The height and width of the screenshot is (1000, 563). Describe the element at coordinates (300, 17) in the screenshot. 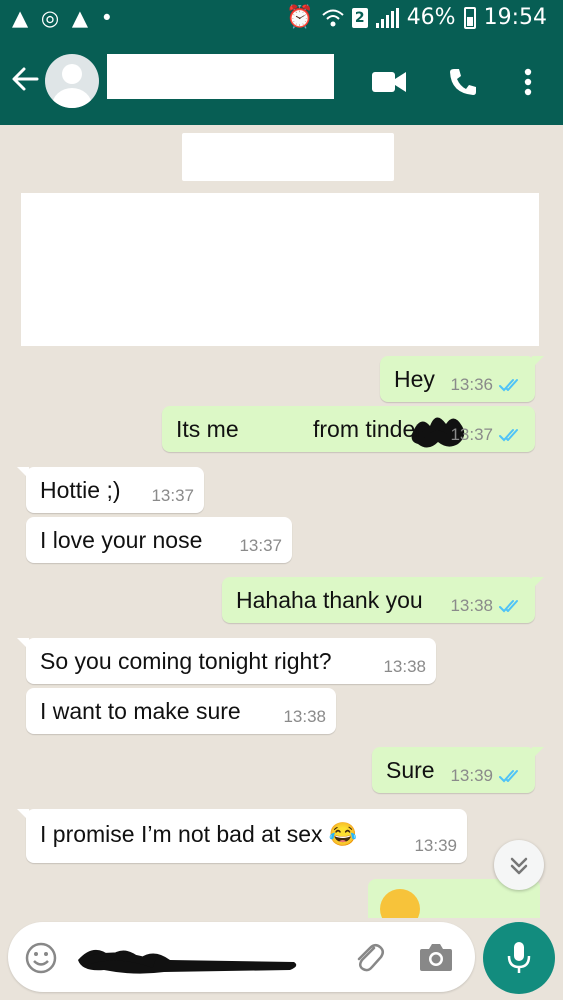

I see `alarm-icon: ⏰` at that location.